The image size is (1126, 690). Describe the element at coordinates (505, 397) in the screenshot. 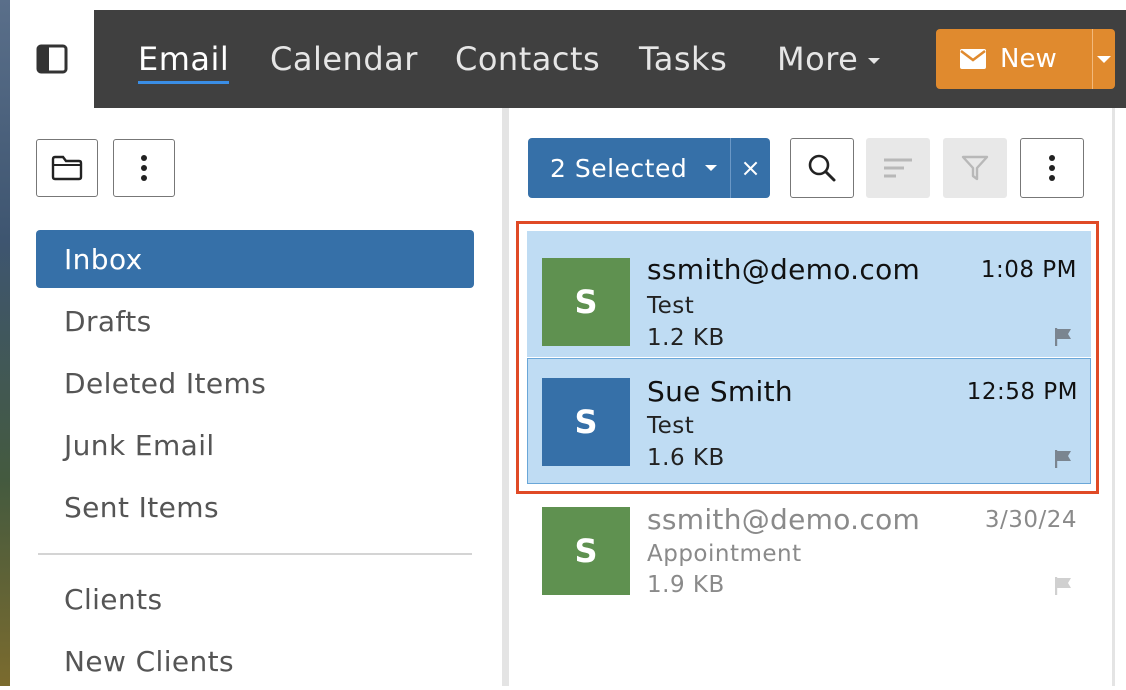

I see `pane-splitter` at that location.